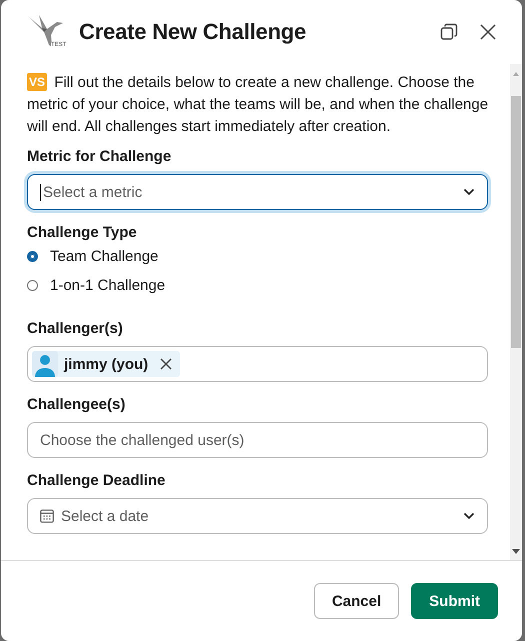  I want to click on radio-option: Team Challenge, so click(262, 256).